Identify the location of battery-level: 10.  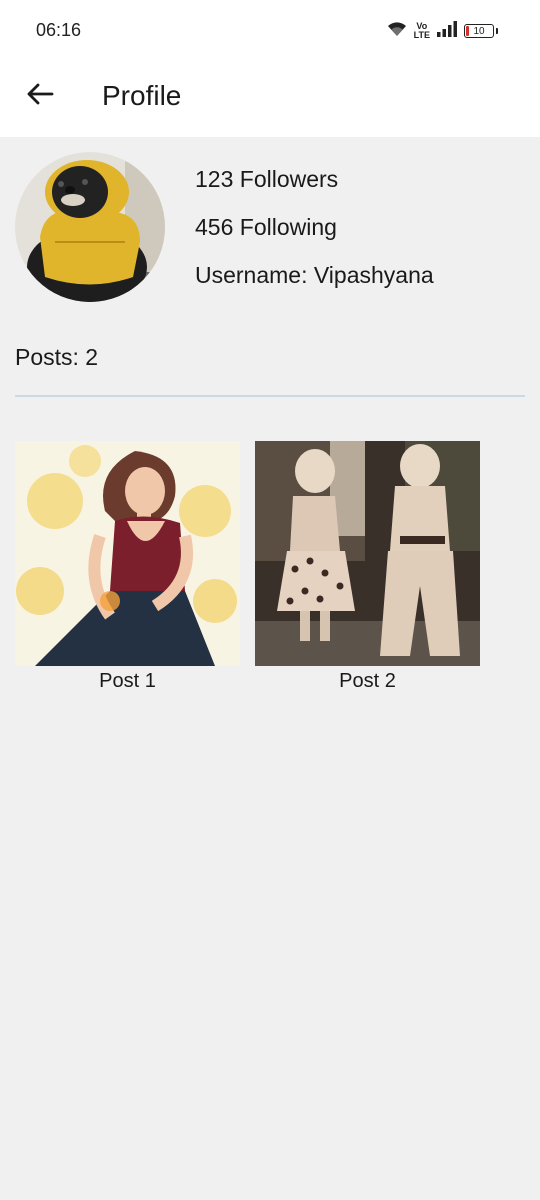
(479, 31).